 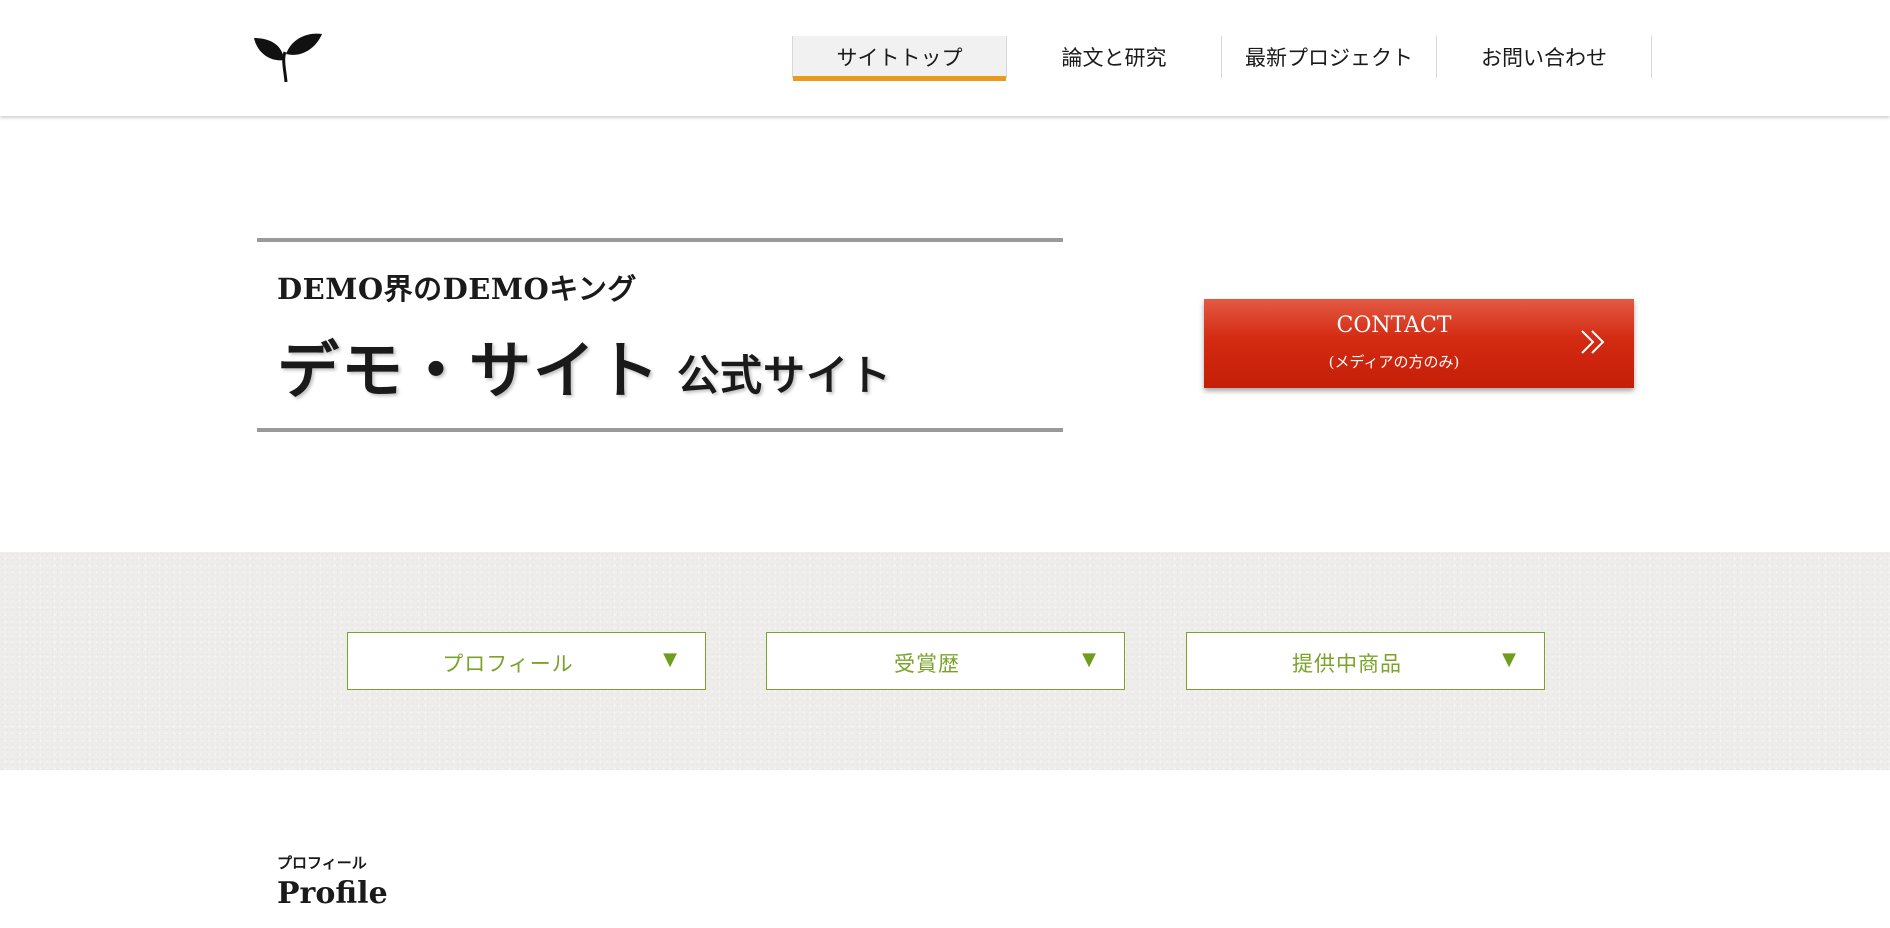 I want to click on nav-item-label: 論文と研究, so click(x=1114, y=58).